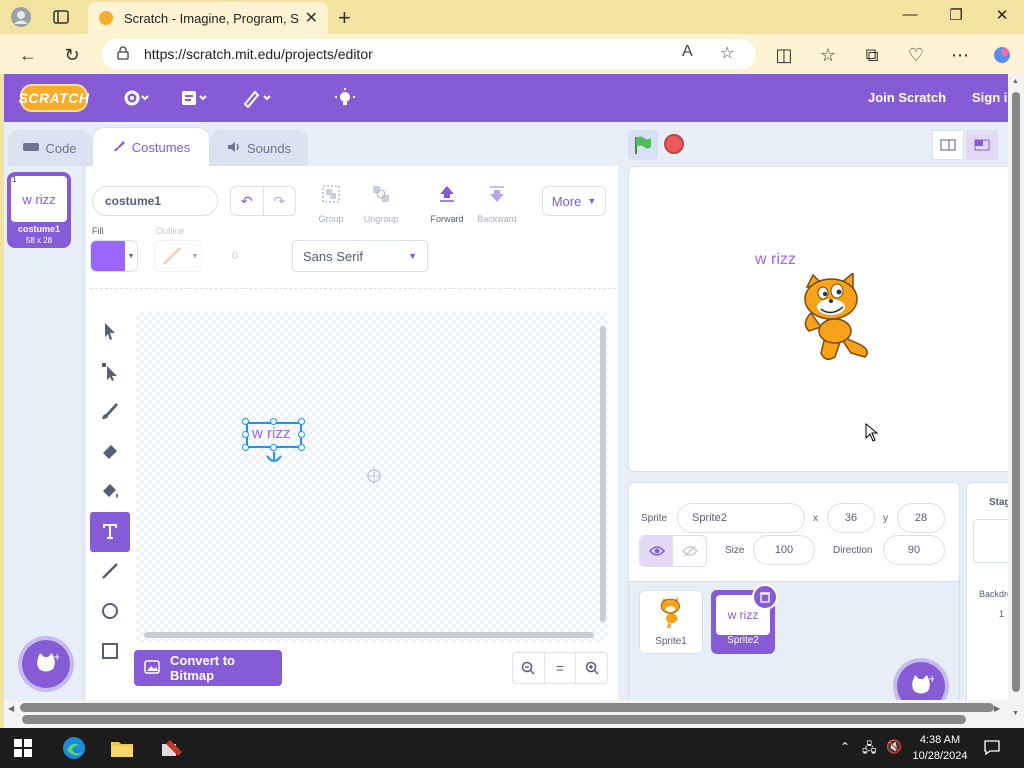  I want to click on zoom-out-button, so click(528, 668).